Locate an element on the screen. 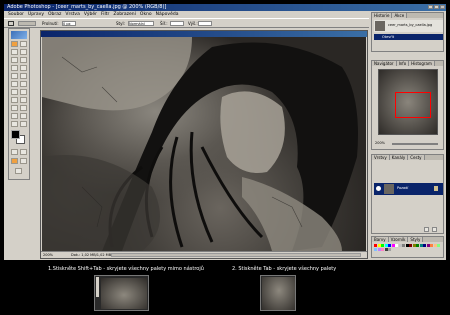  layer-name: Pozadí is located at coordinates (403, 188).